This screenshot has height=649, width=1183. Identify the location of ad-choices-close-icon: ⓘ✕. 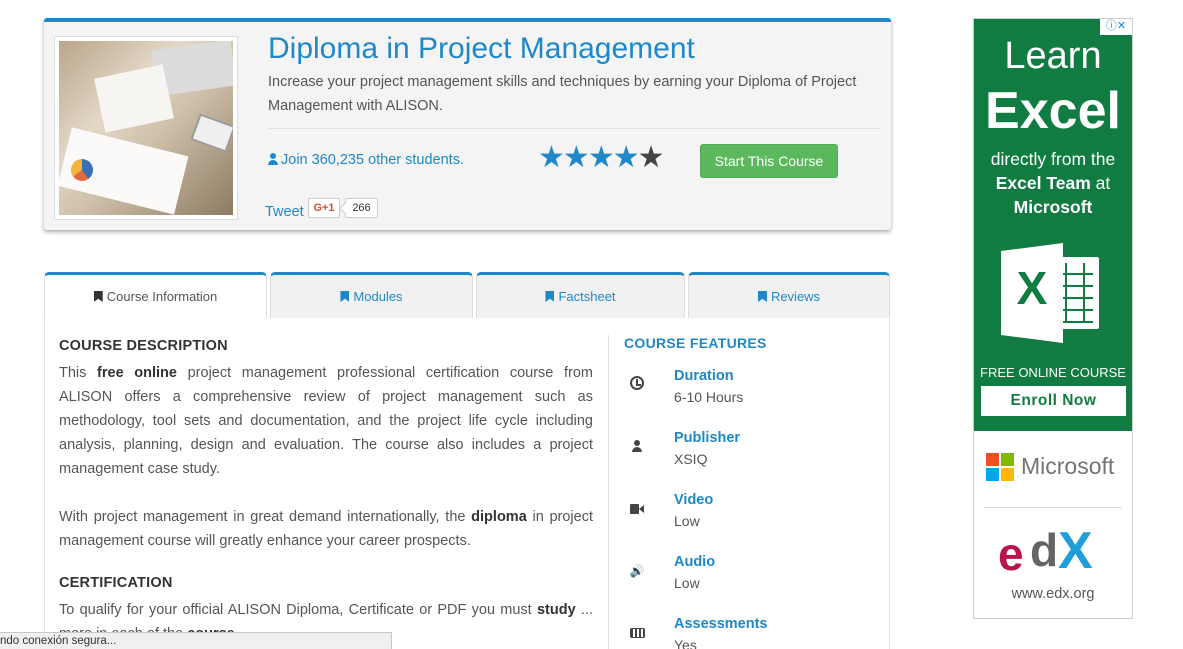
(1116, 27).